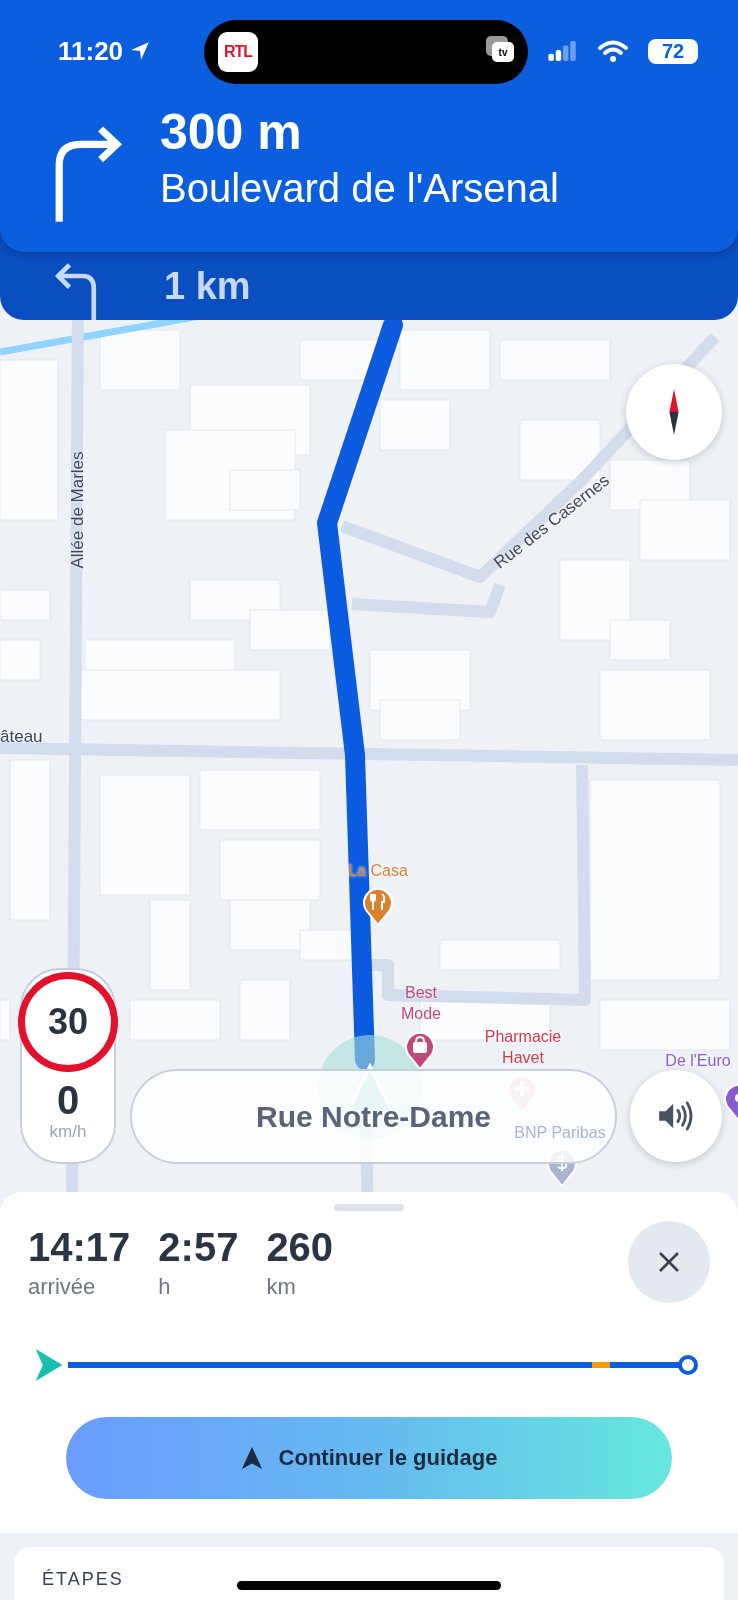  What do you see at coordinates (676, 1116) in the screenshot?
I see `speaker-icon` at bounding box center [676, 1116].